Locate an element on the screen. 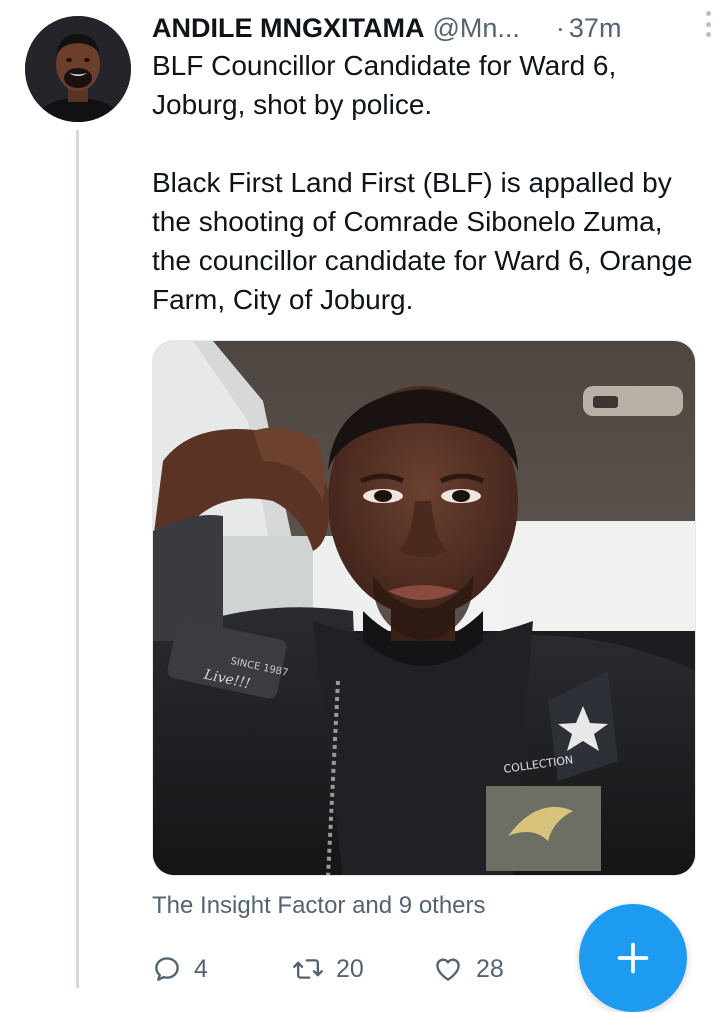 The image size is (720, 1012). reply-icon is located at coordinates (167, 969).